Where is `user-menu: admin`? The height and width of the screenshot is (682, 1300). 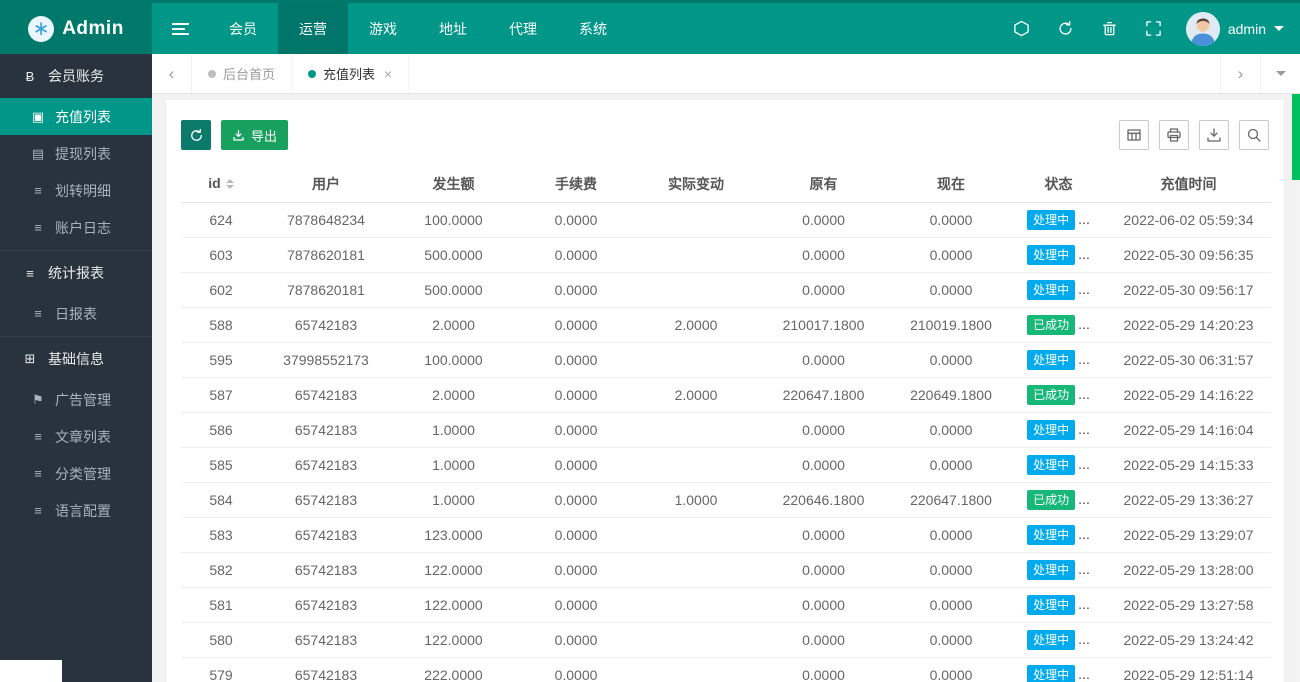 user-menu: admin is located at coordinates (1238, 28).